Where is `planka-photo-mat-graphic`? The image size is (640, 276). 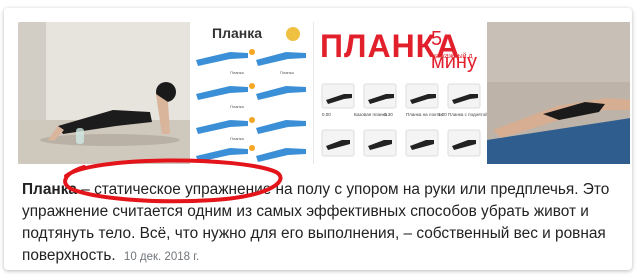
planka-photo-mat-graphic is located at coordinates (558, 93).